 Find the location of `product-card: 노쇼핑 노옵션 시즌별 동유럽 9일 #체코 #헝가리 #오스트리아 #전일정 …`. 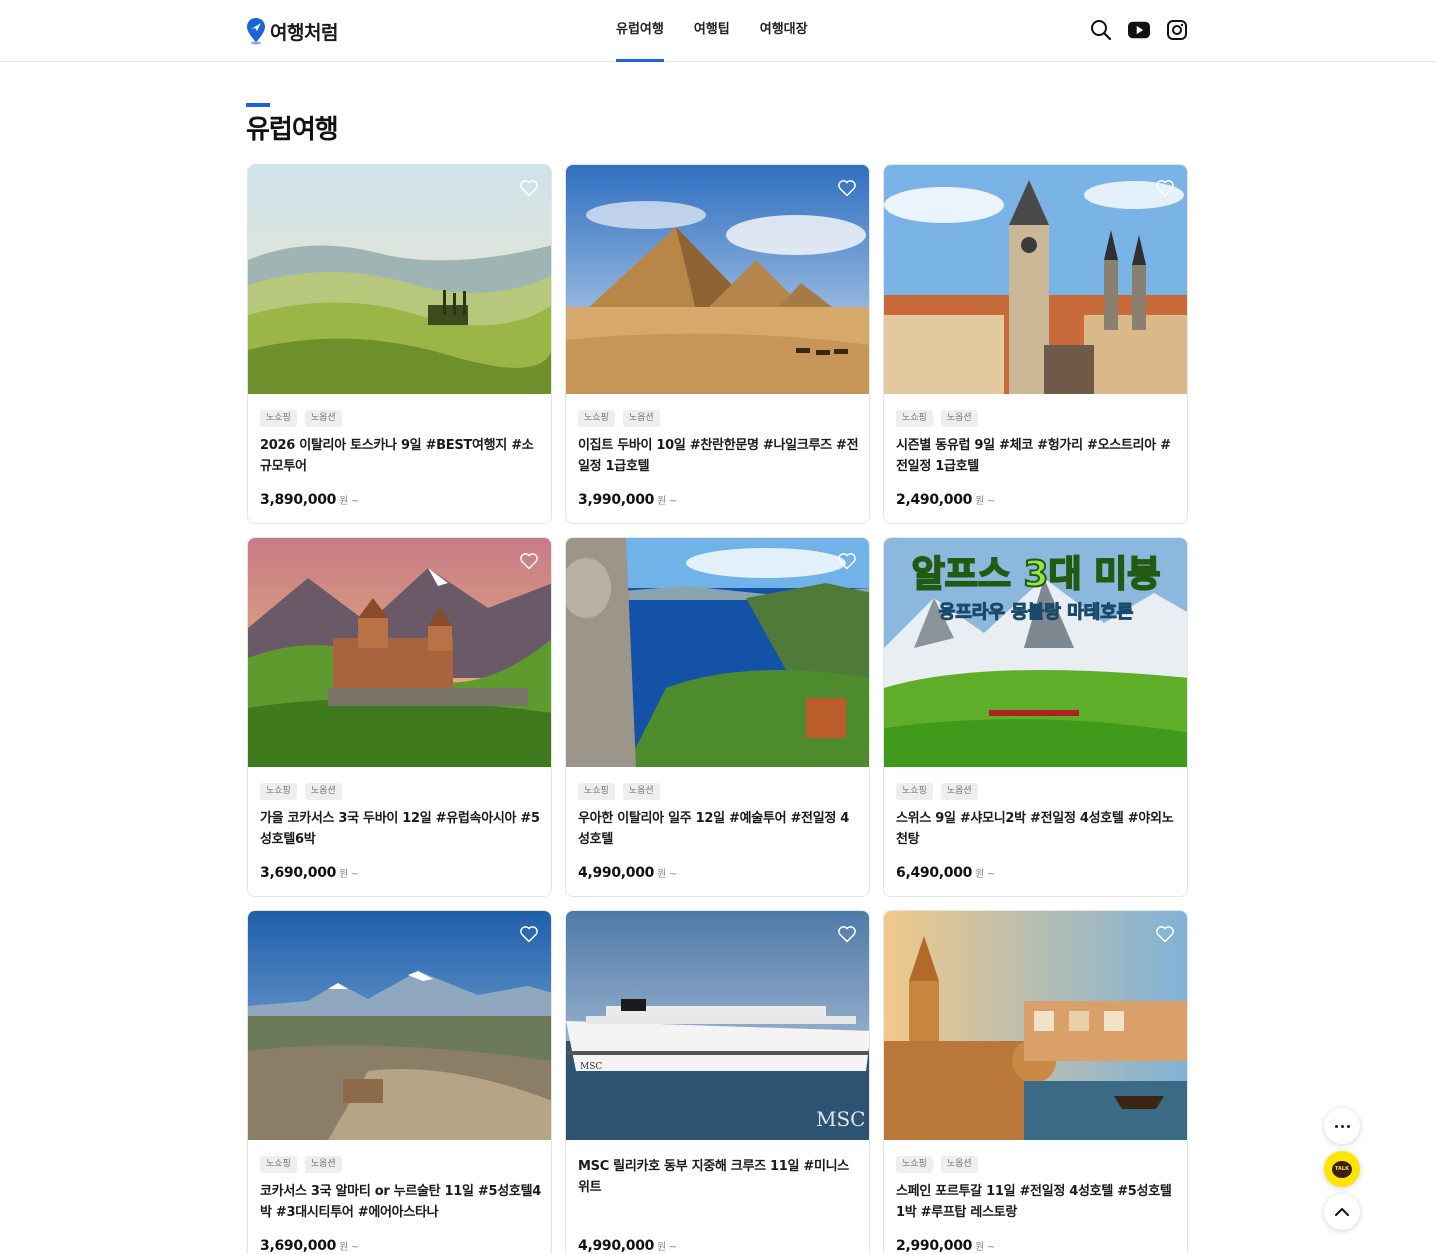

product-card: 노쇼핑 노옵션 시즌별 동유럽 9일 #체코 #헝가리 #오스트리아 #전일정 … is located at coordinates (1035, 344).